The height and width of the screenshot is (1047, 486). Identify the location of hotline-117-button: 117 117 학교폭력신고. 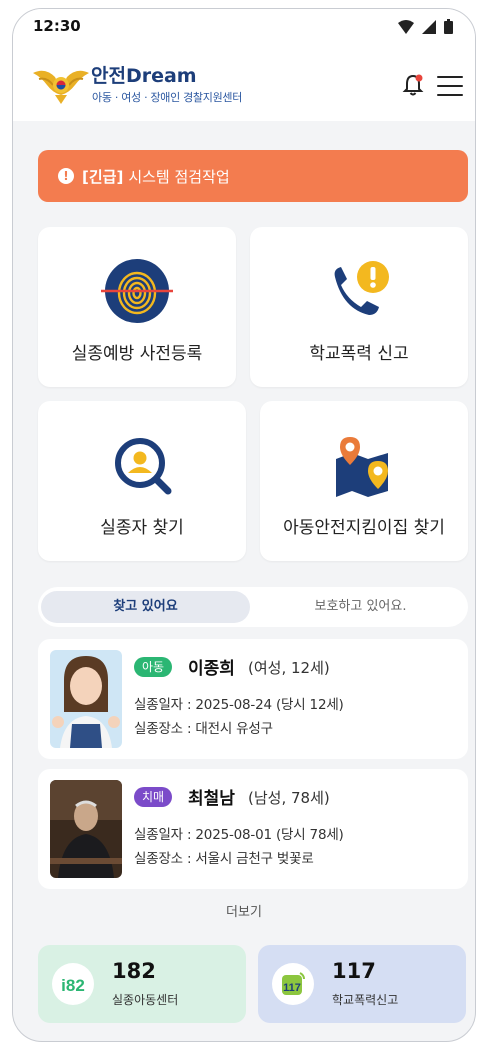
(362, 984).